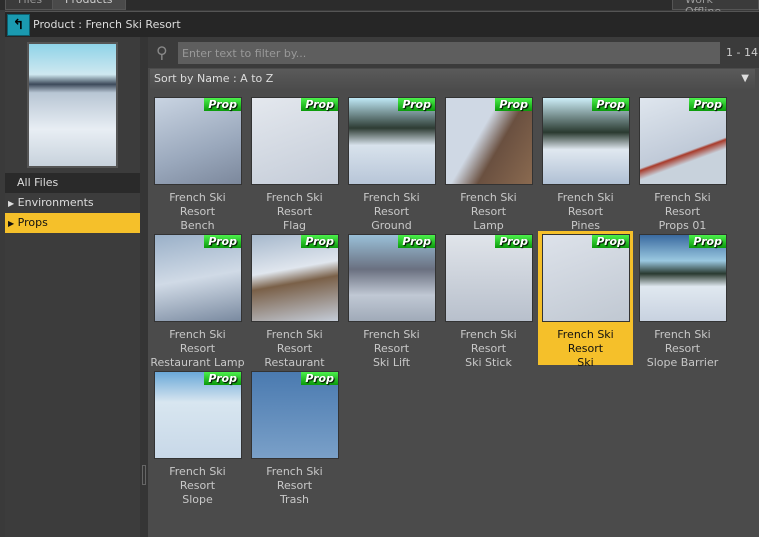 The image size is (759, 537). I want to click on sidebar-item-label: All Files, so click(38, 182).